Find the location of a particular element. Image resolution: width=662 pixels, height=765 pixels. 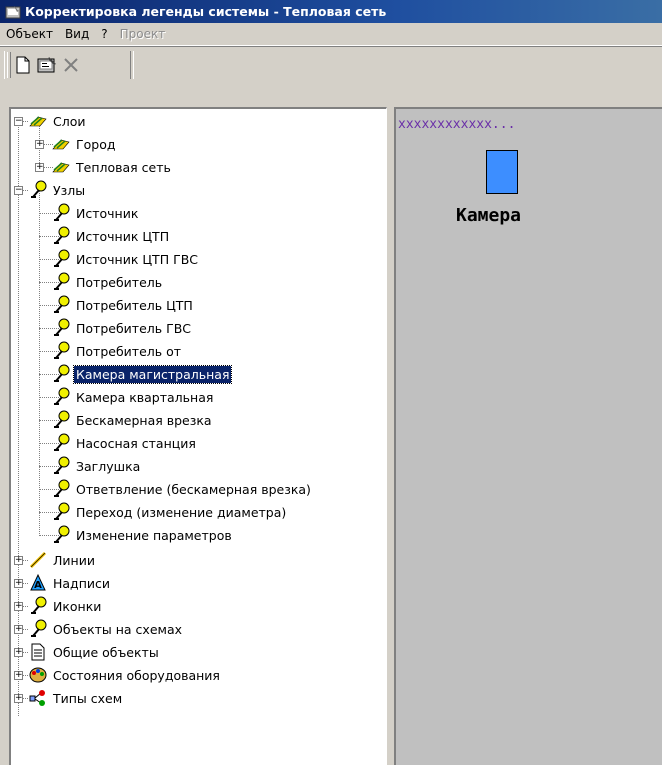

properties-icon is located at coordinates (46, 65).